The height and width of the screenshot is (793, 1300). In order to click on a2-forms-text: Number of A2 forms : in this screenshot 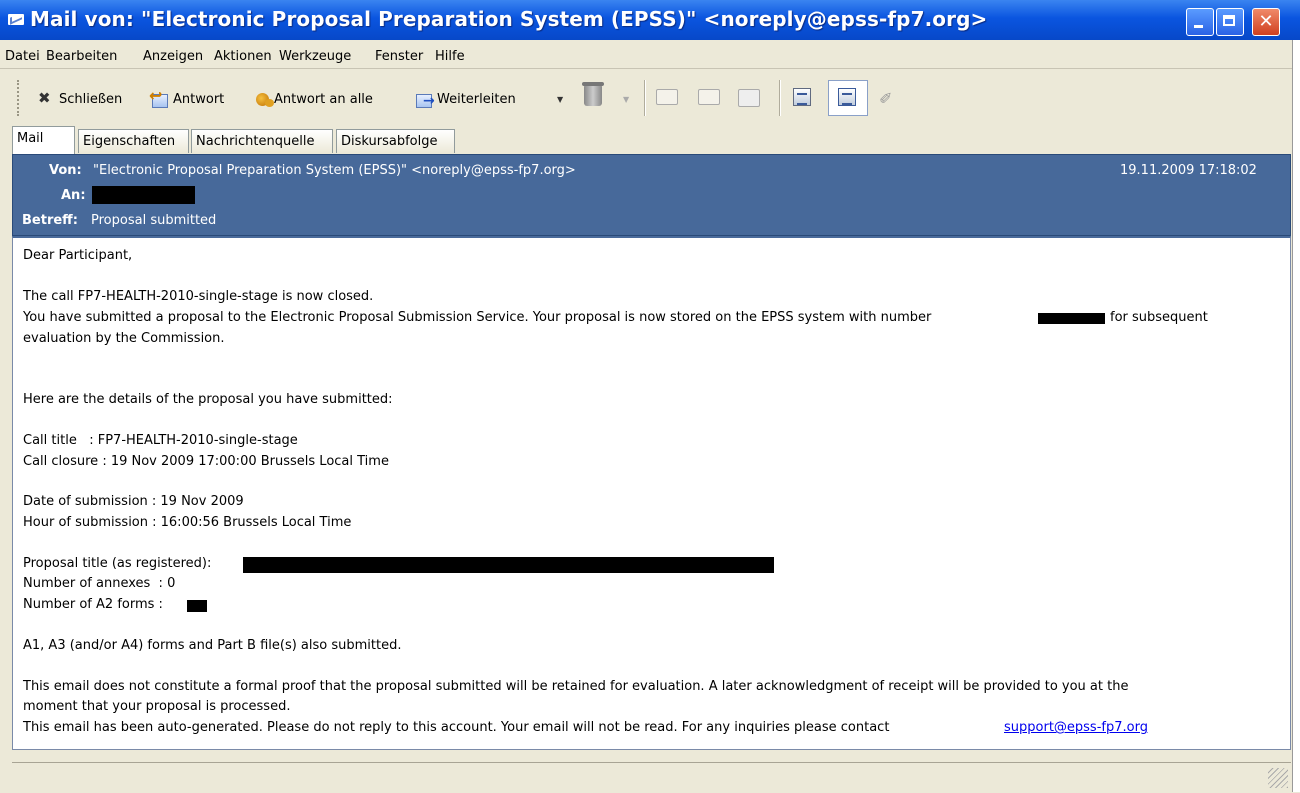, I will do `click(93, 604)`.